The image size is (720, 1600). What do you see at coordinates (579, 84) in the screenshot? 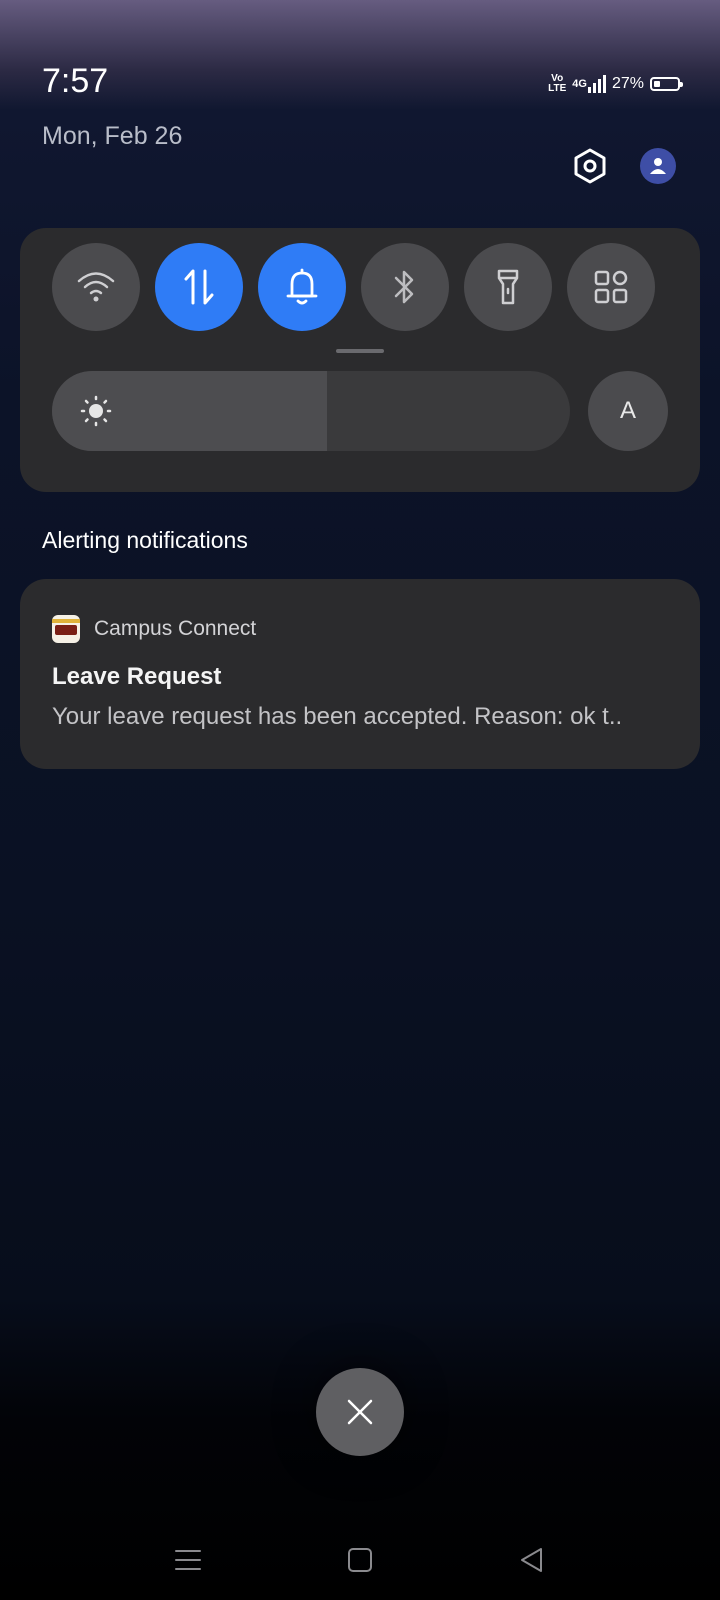
I see `network-type-label: 4G` at bounding box center [579, 84].